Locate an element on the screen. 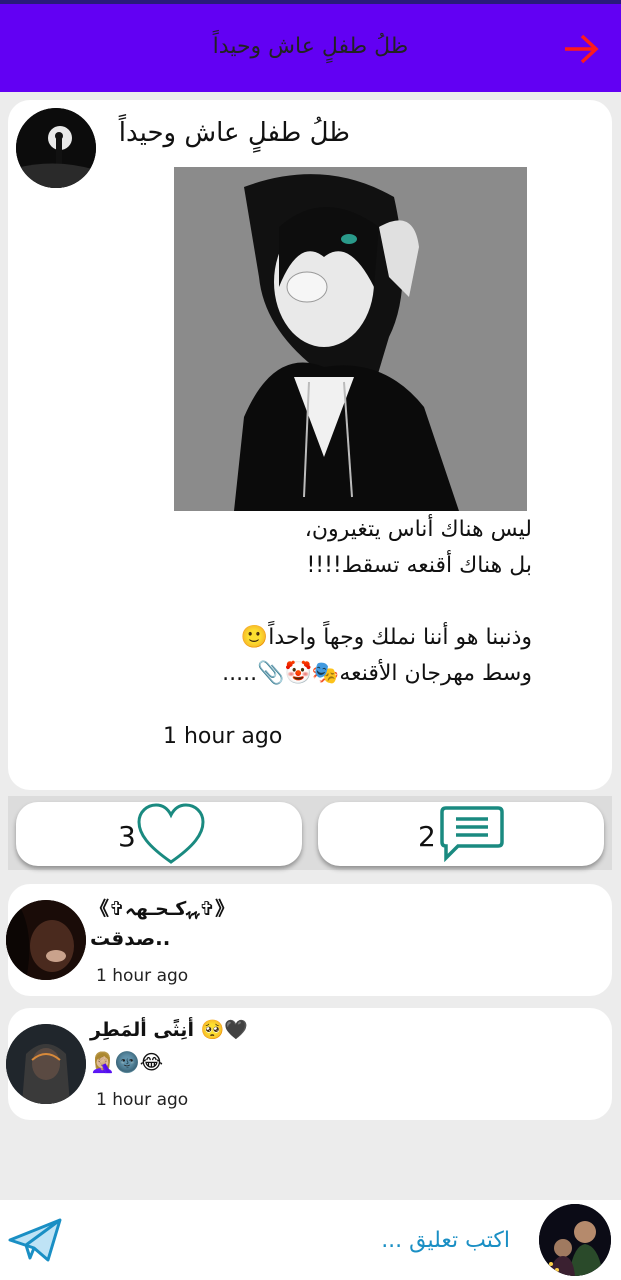  commenter-name: أنِثًى ألمَطِر 🥺🖤 is located at coordinates (169, 1029).